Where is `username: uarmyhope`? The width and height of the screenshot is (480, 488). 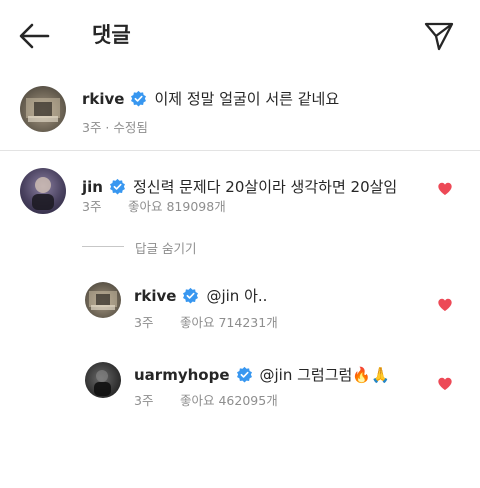 username: uarmyhope is located at coordinates (182, 375).